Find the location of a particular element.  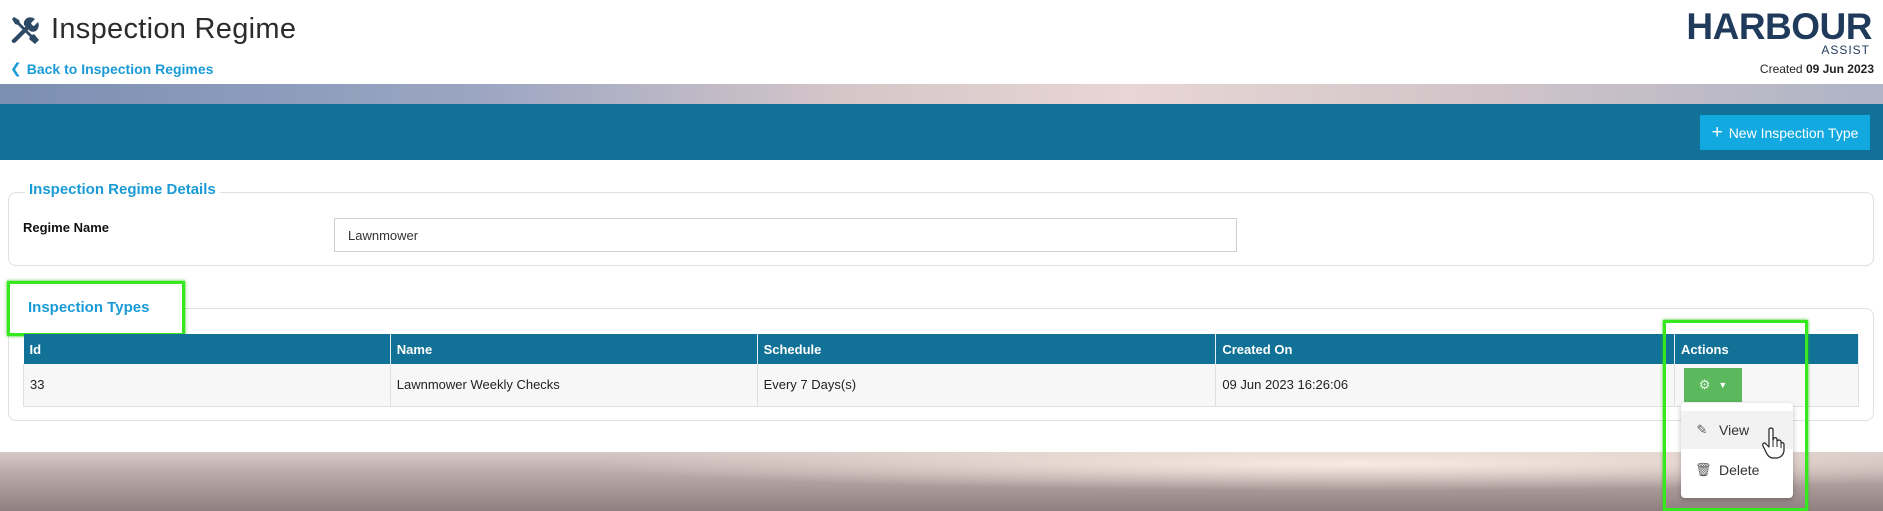

table-header-row: Id Name Schedule Created On Actions is located at coordinates (941, 349).